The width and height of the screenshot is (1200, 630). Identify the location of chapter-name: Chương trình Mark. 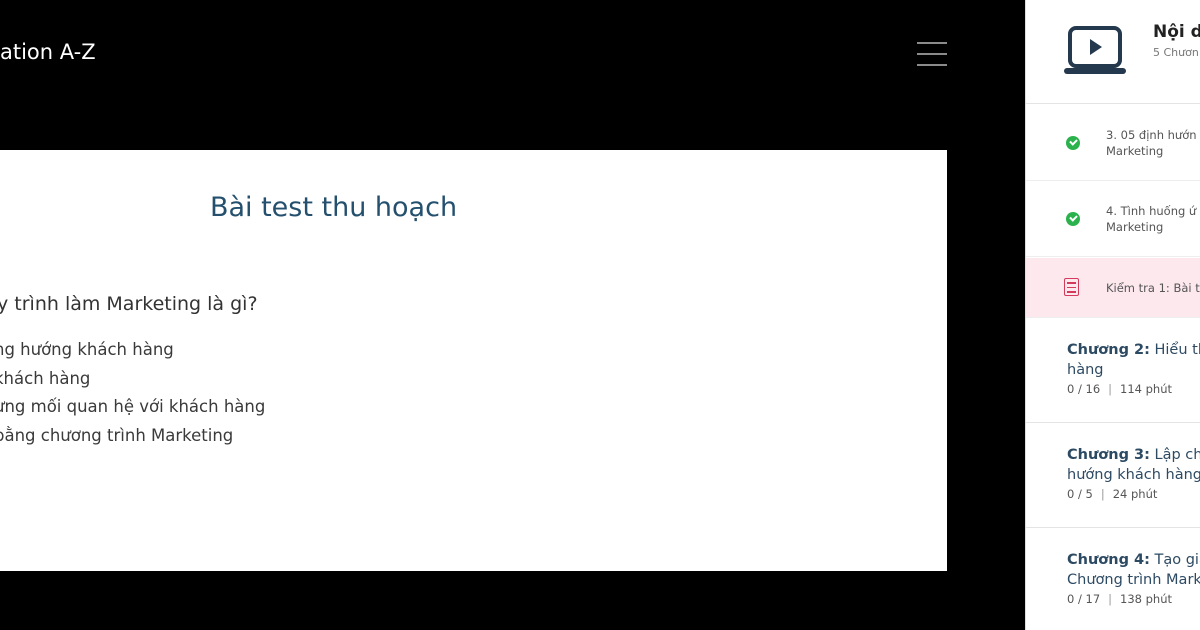
(1133, 580).